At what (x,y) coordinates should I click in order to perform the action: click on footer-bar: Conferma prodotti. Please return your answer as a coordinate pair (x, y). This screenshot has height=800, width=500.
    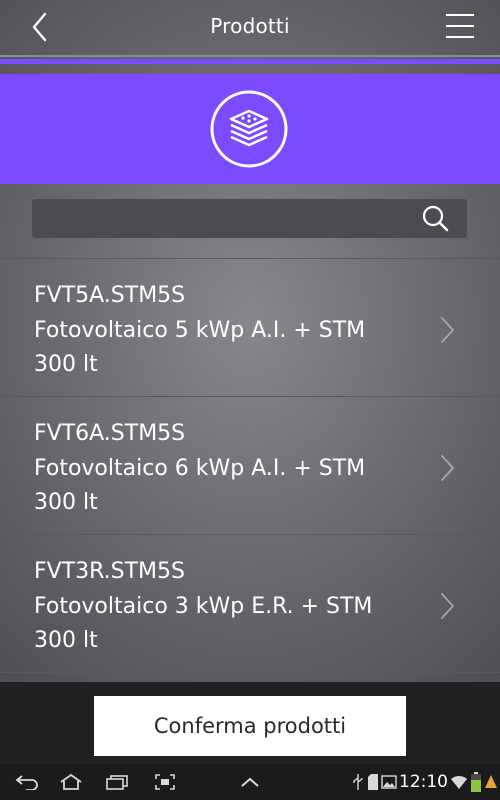
    Looking at the image, I should click on (250, 723).